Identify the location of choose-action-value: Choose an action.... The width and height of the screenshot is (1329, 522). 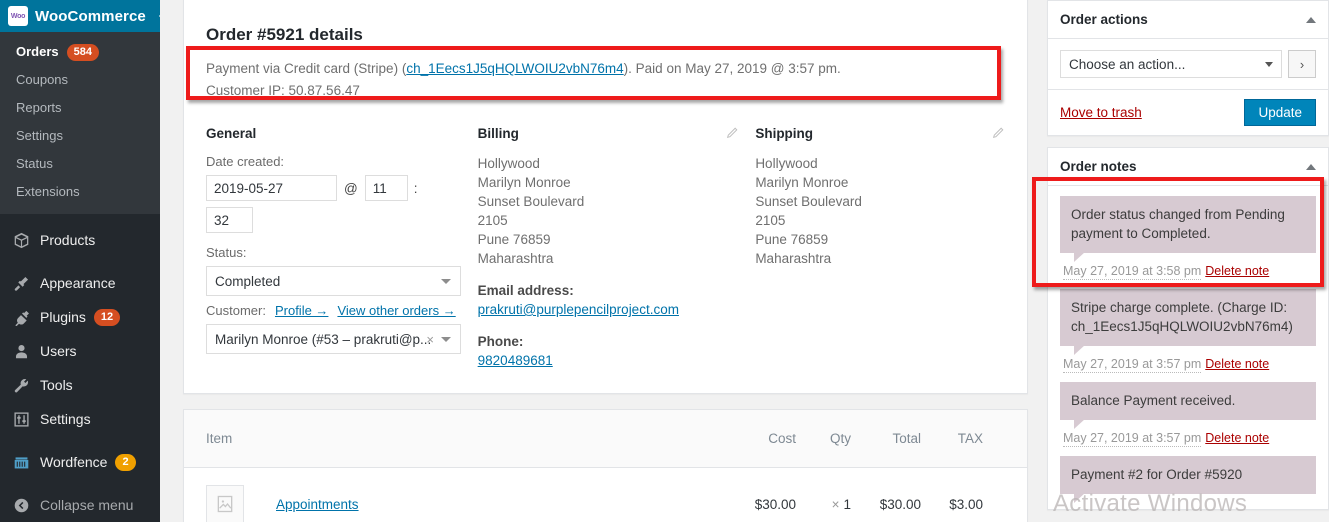
(1127, 64).